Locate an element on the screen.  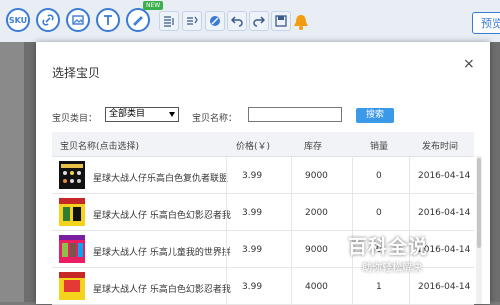
save-icon is located at coordinates (281, 21).